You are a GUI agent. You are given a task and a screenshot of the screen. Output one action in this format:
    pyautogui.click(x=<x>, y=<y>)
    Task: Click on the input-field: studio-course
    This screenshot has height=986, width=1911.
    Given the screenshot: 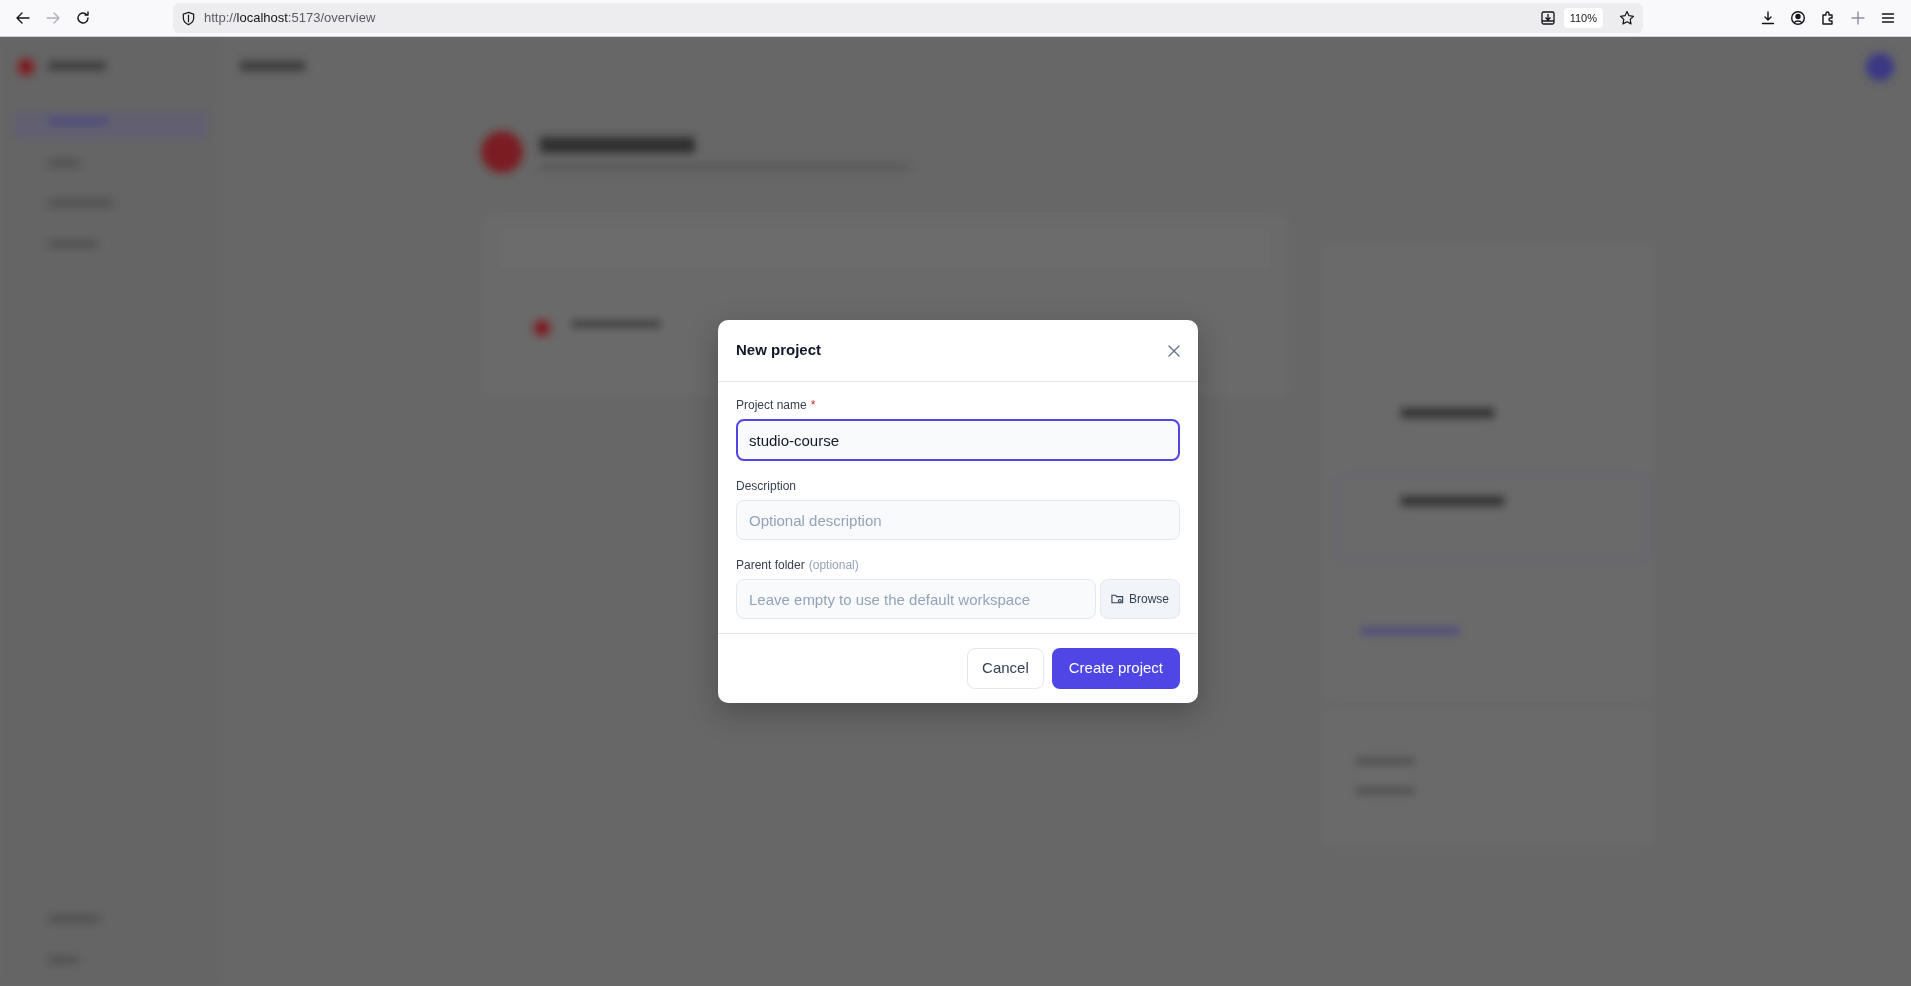 What is the action you would take?
    pyautogui.click(x=958, y=440)
    